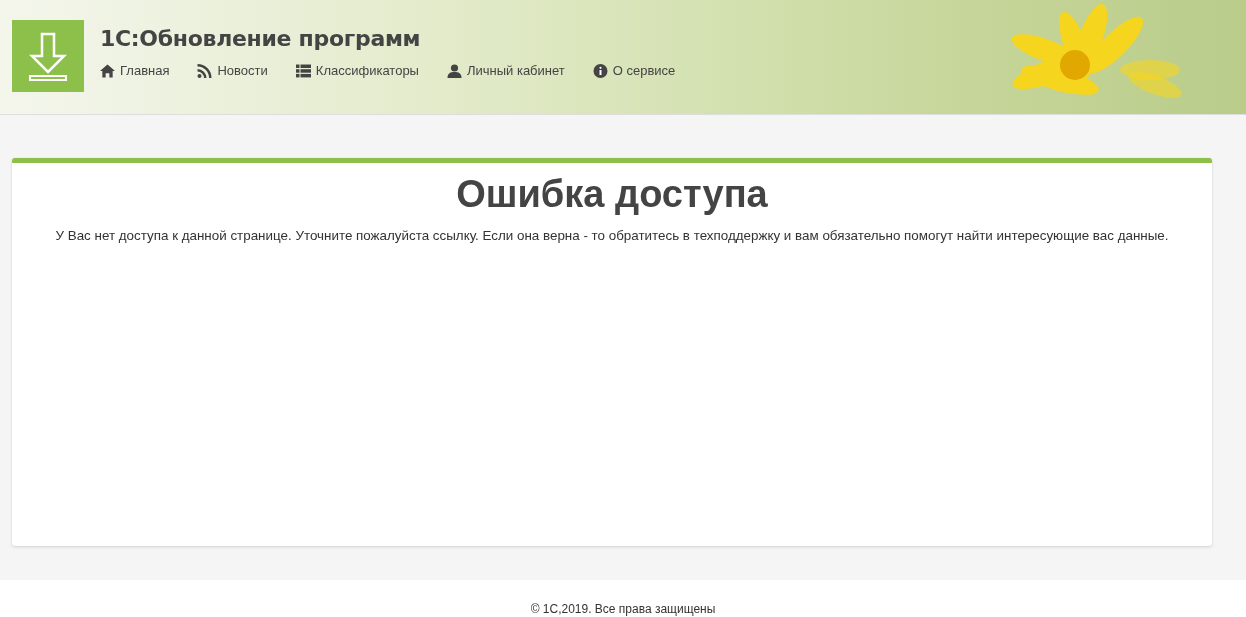  I want to click on user-icon, so click(454, 70).